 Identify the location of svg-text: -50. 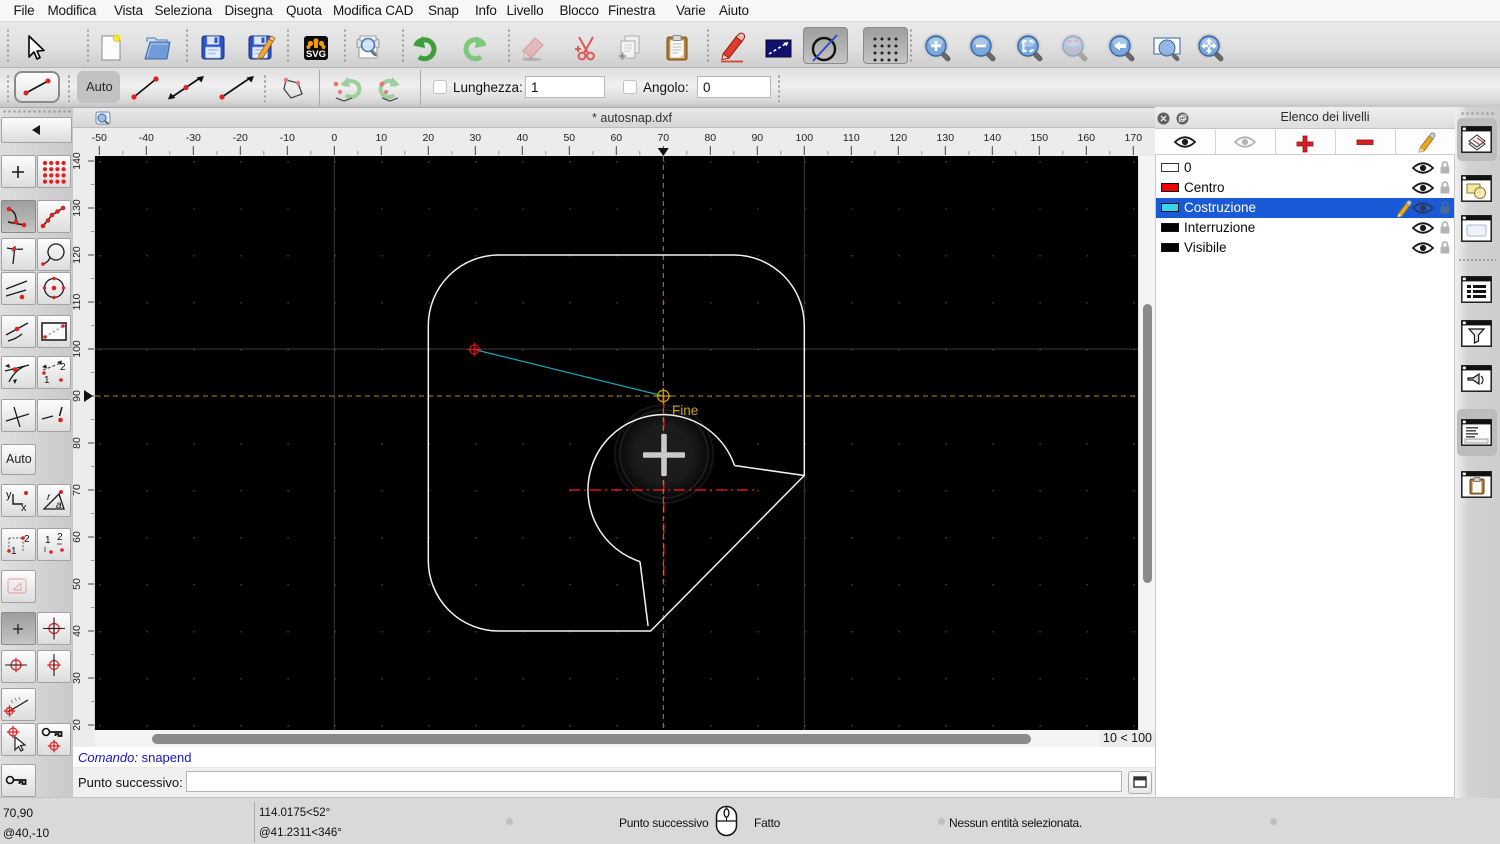
(99, 138).